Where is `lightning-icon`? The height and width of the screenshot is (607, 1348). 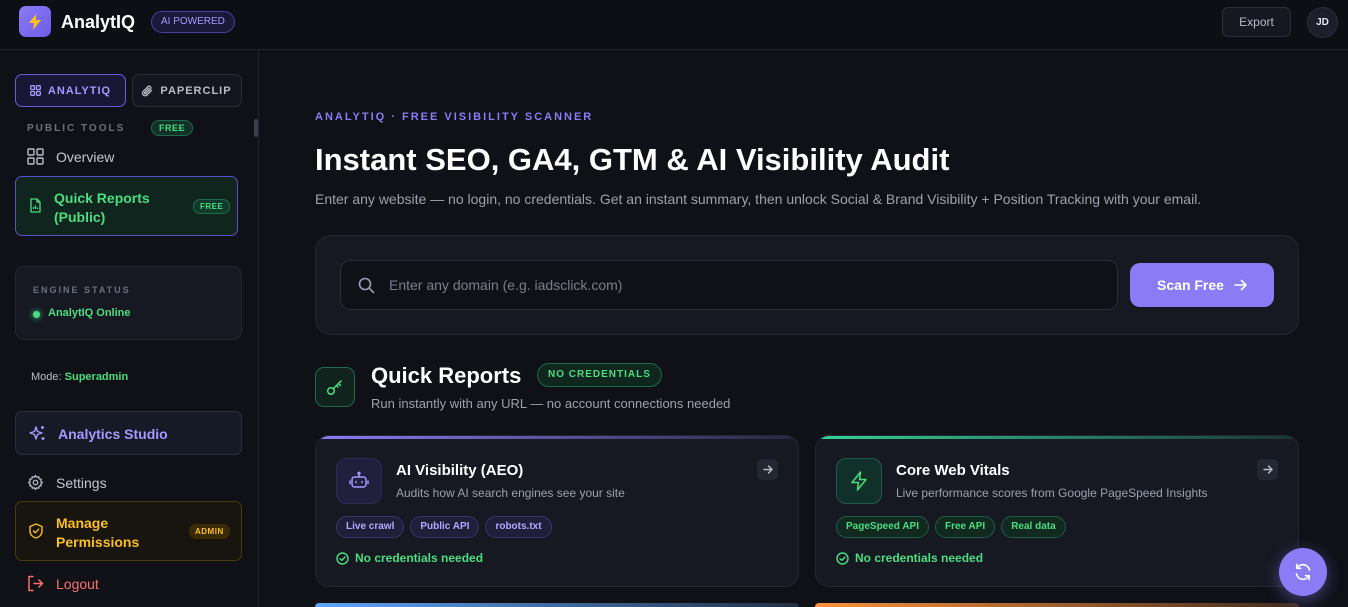
lightning-icon is located at coordinates (859, 481).